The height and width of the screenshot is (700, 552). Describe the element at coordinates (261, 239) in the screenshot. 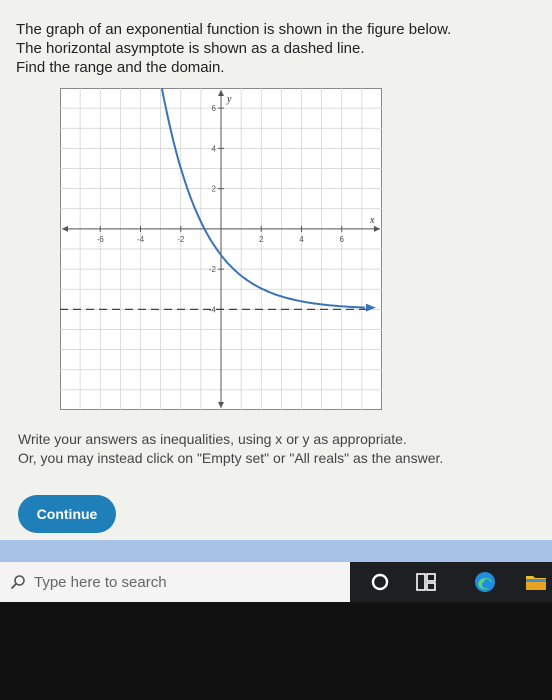

I see `x-tick-label: 2` at that location.